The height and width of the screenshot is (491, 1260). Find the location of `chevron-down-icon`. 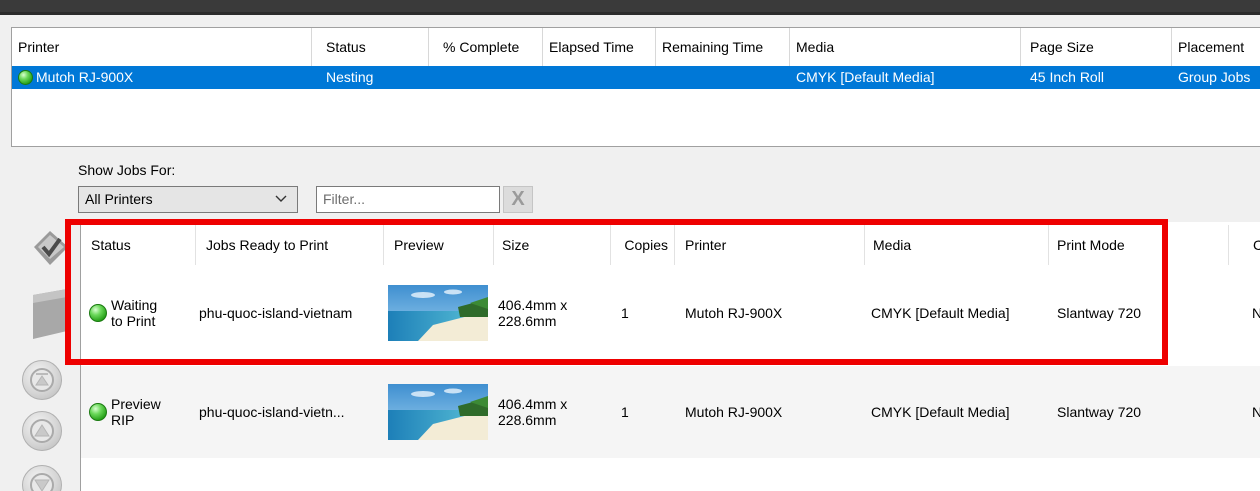

chevron-down-icon is located at coordinates (281, 199).